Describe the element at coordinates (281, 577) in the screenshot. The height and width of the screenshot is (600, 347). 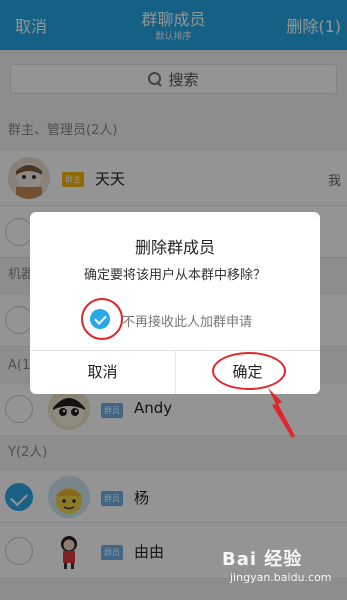
I see `watermark-url: jingyan.baidu.com` at that location.